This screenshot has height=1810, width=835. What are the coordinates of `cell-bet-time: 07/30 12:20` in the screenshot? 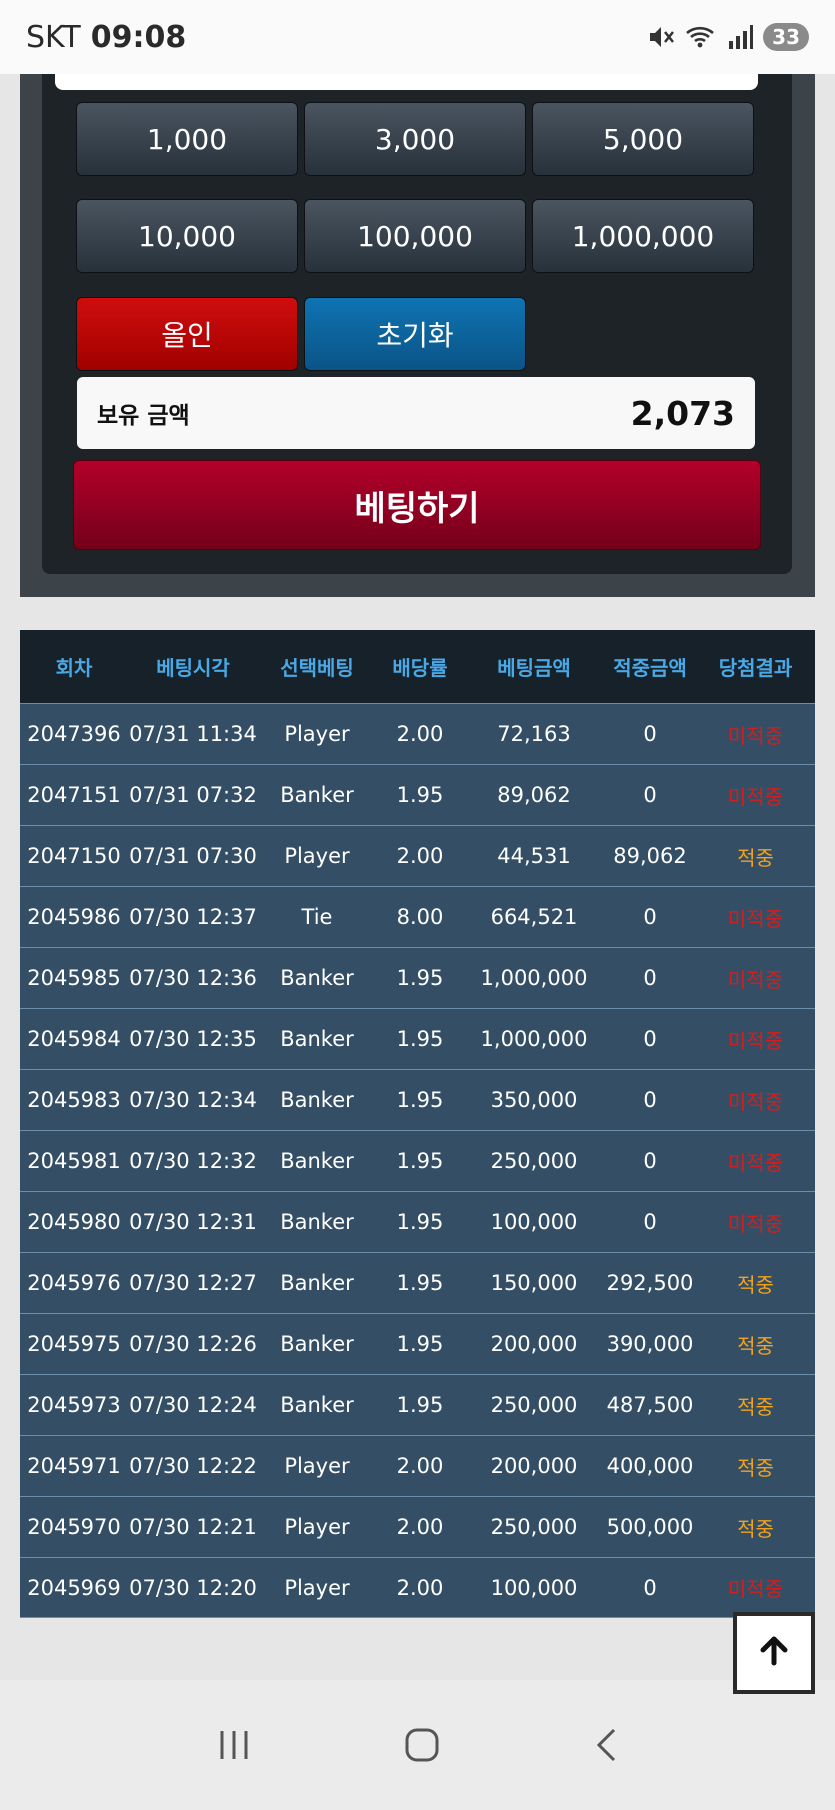 It's located at (193, 1587).